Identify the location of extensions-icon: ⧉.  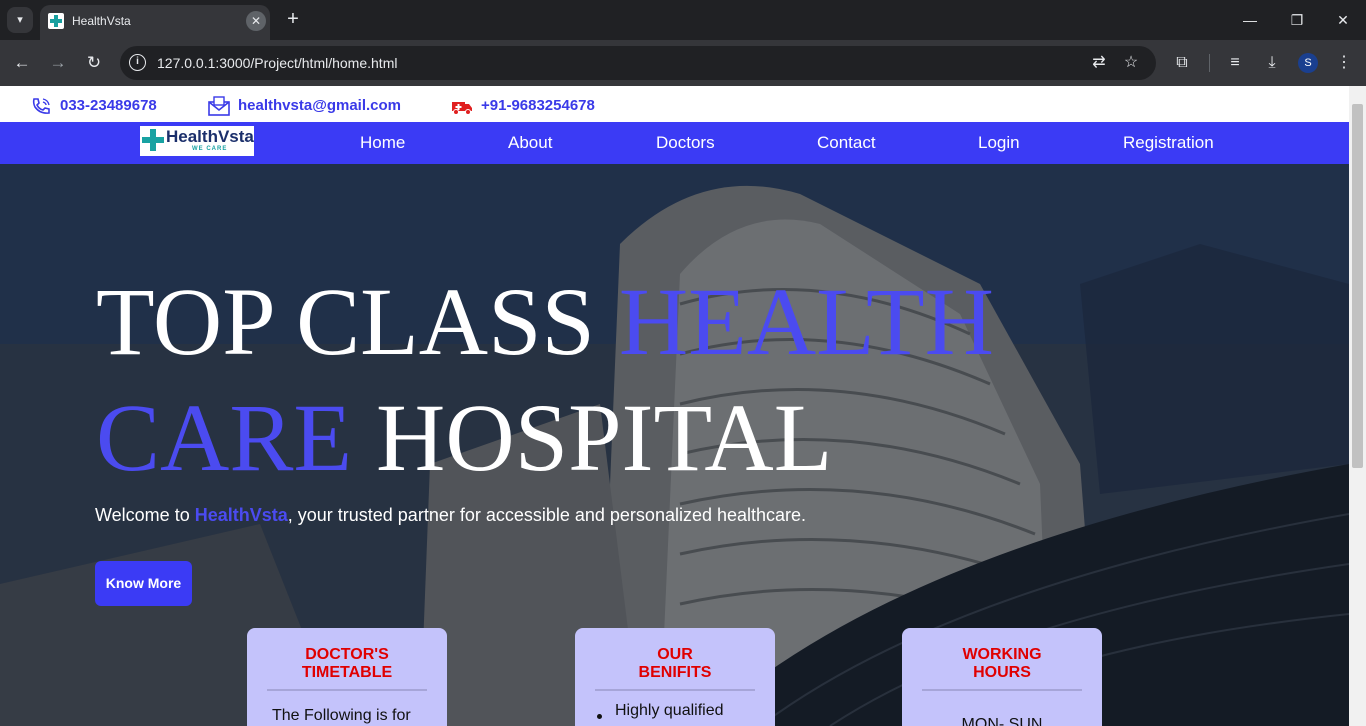
(1182, 63).